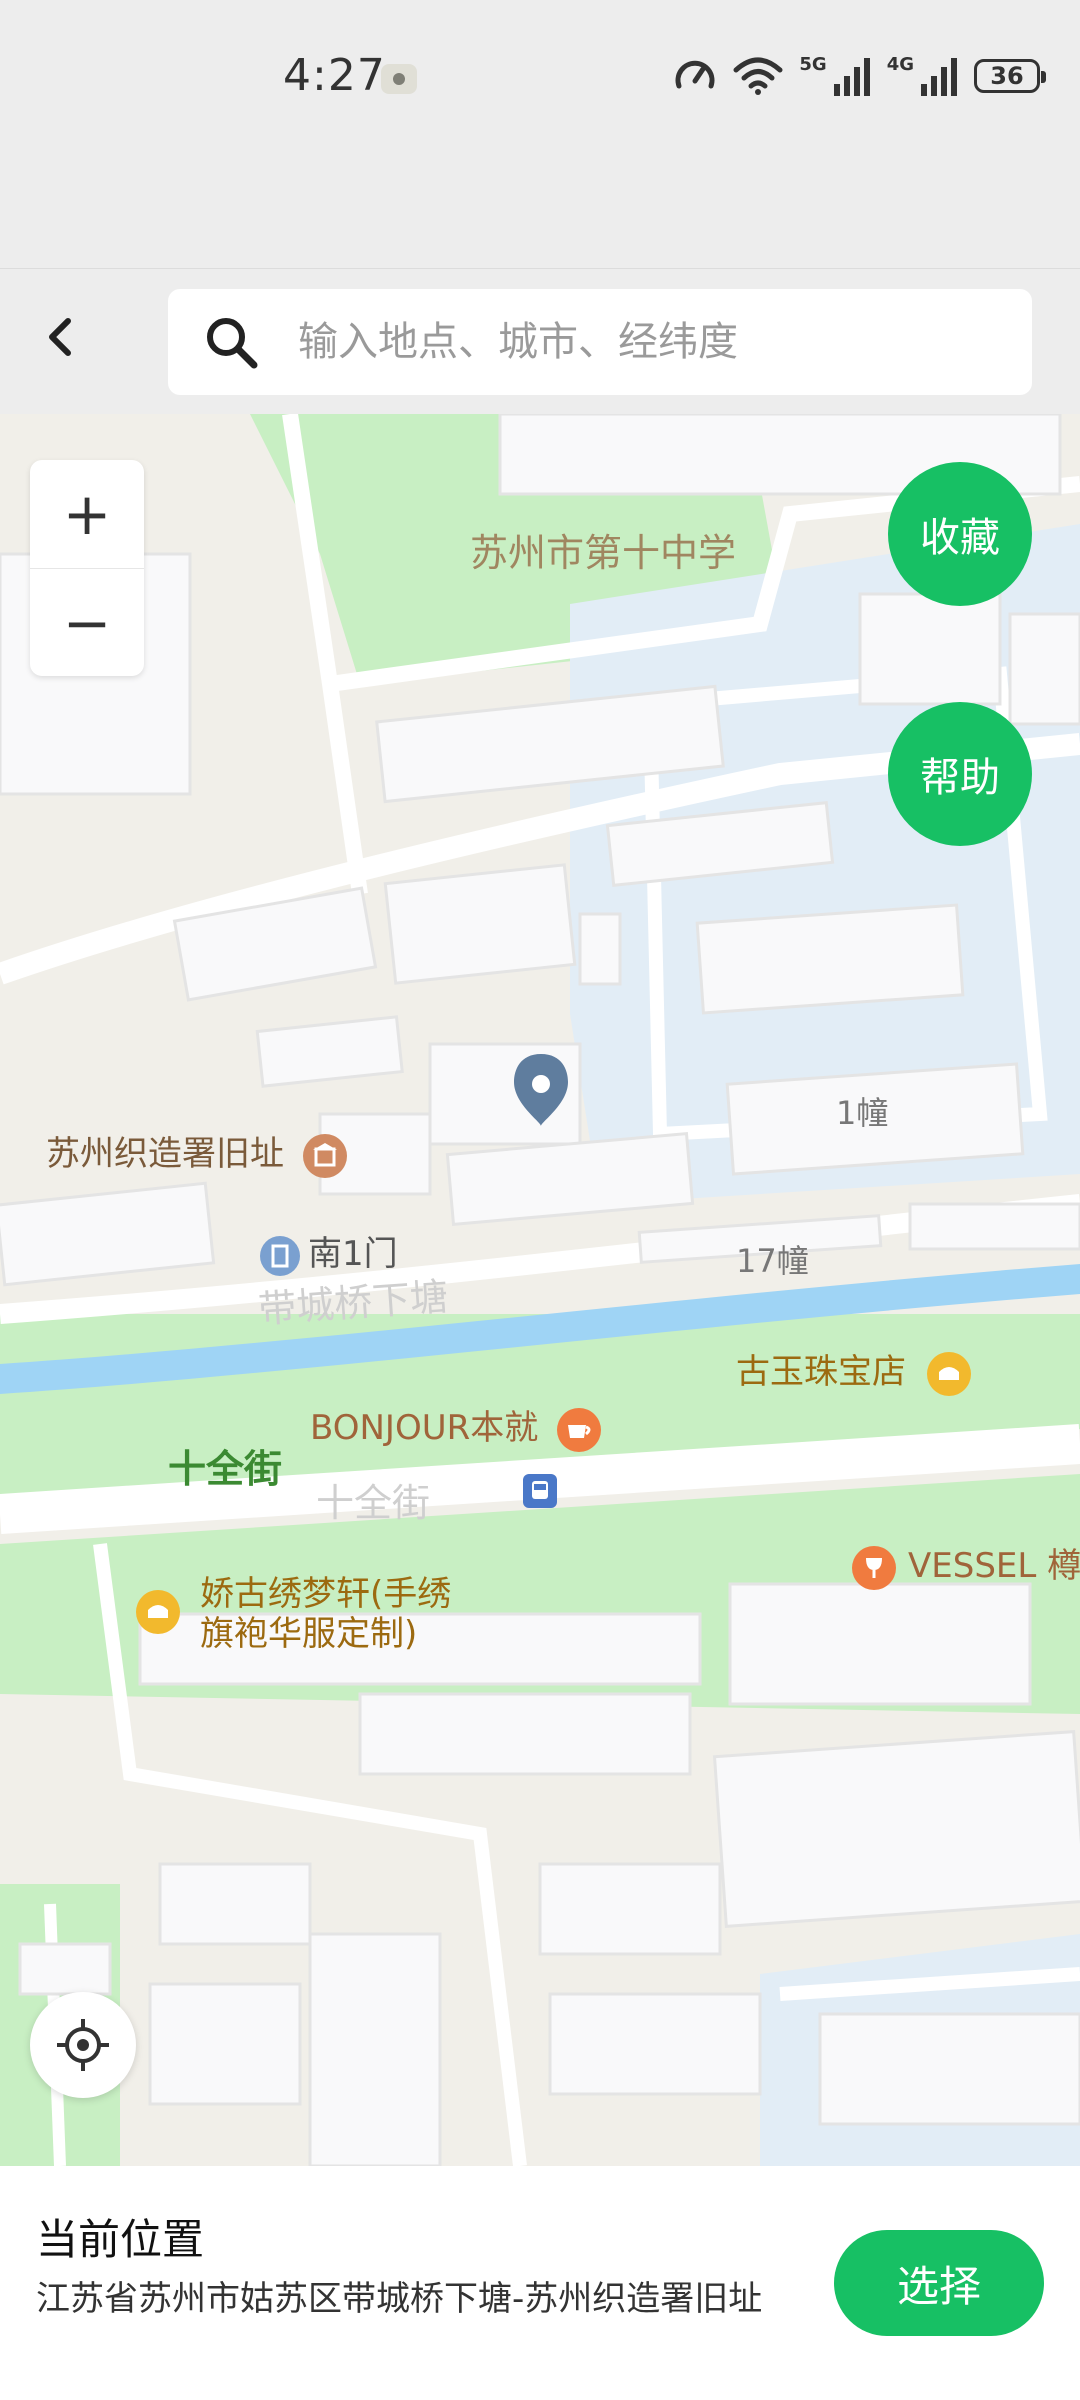  Describe the element at coordinates (939, 2283) in the screenshot. I see `select-button: 选择` at that location.